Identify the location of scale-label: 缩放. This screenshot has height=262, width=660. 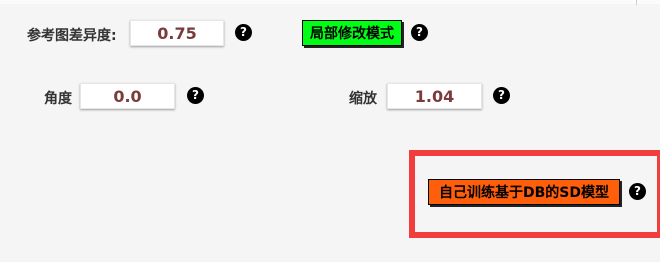
(363, 99).